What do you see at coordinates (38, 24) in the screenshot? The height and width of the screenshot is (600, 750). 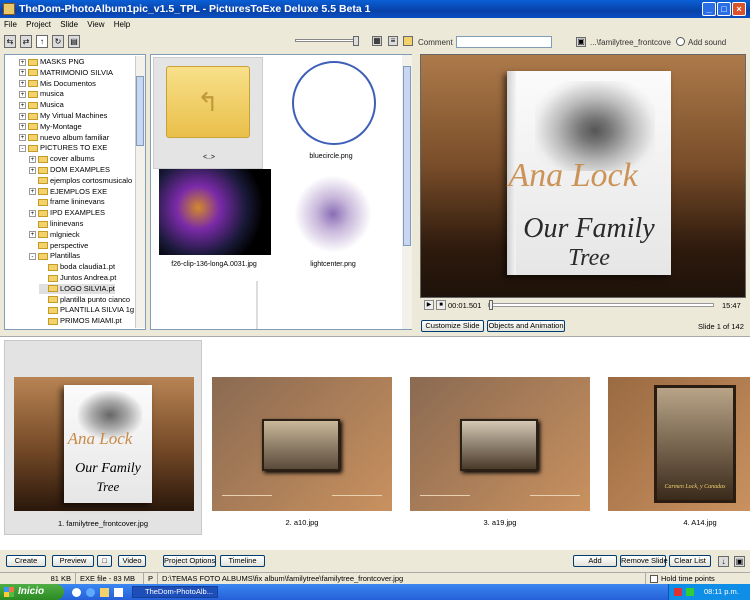 I see `menu-project: Project` at bounding box center [38, 24].